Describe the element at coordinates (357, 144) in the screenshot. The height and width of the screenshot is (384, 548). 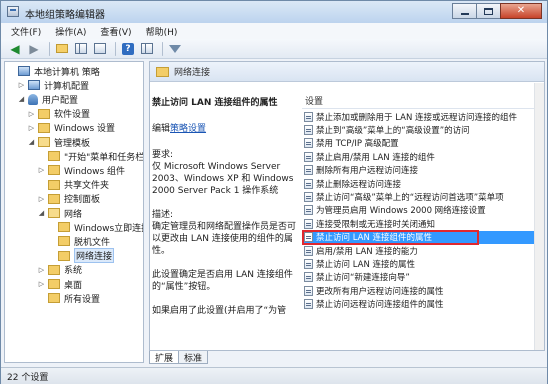
I see `setting-label: 禁用 TCP/IP 高级配置` at that location.